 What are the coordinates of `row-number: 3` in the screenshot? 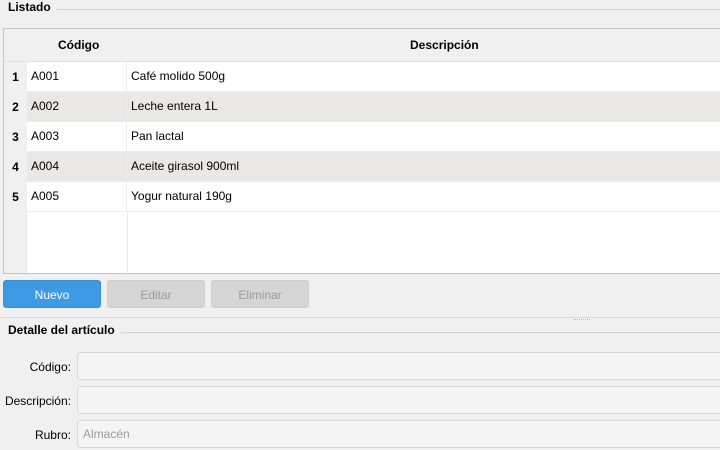 It's located at (15, 137).